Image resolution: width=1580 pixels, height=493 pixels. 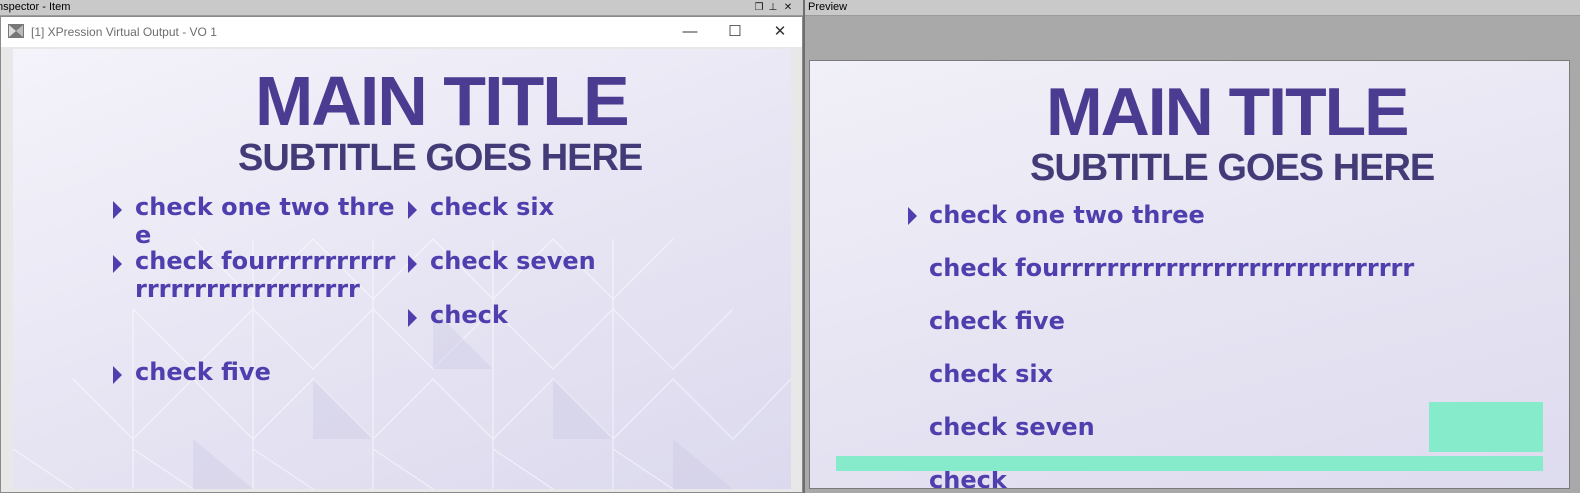 I want to click on restore-icon: ❐, so click(x=759, y=7).